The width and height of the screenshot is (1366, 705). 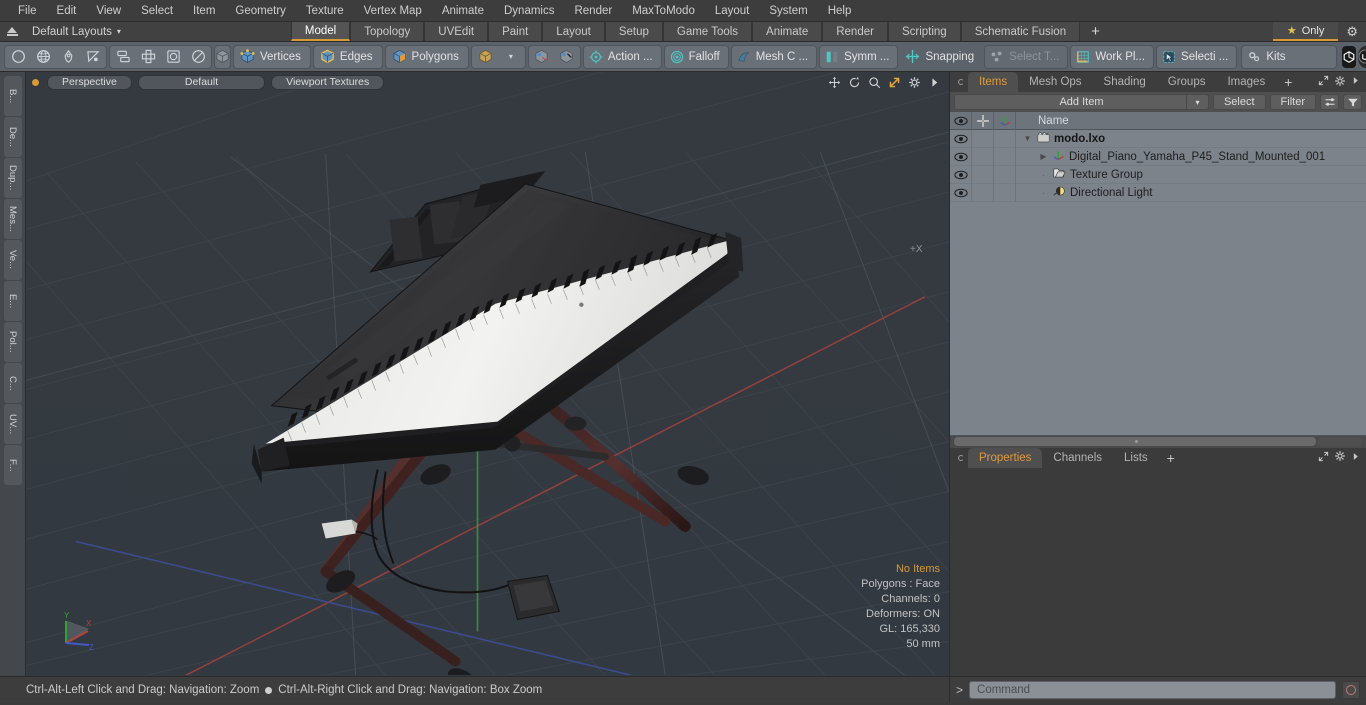 What do you see at coordinates (593, 11) in the screenshot?
I see `menu-item-render: Render` at bounding box center [593, 11].